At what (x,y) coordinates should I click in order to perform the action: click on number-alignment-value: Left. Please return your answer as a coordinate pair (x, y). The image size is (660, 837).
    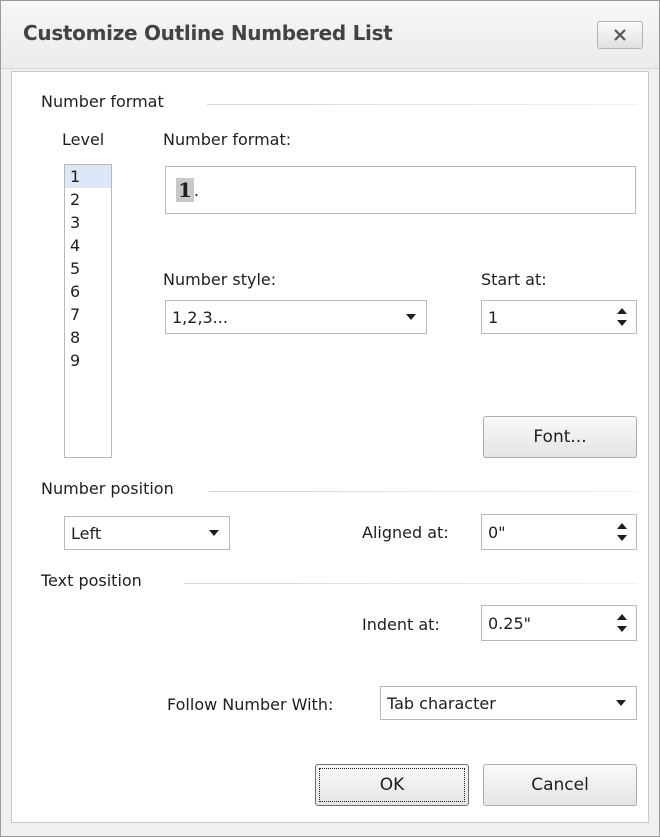
    Looking at the image, I should click on (86, 533).